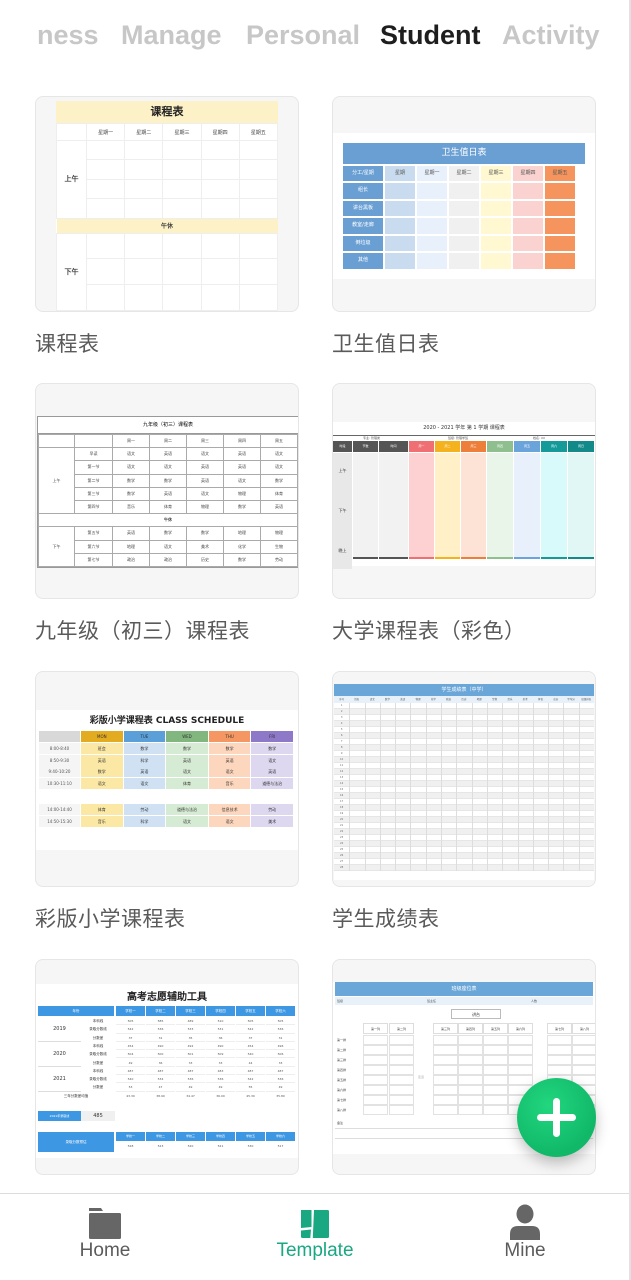  I want to click on value-cell: 536, so click(160, 1029).